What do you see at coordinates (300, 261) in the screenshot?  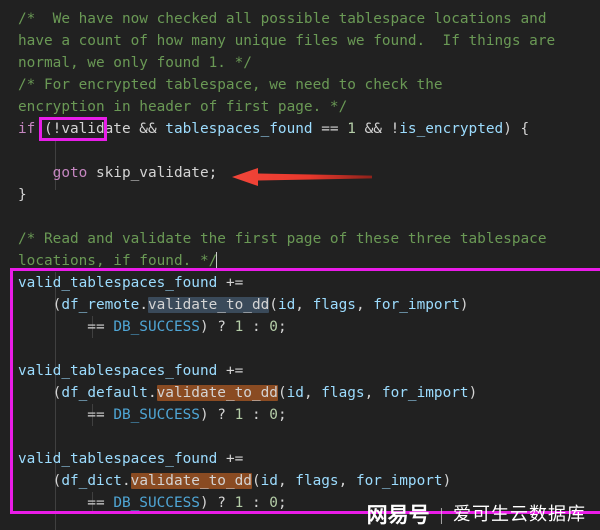 I see `code-line: locations, if found. */` at bounding box center [300, 261].